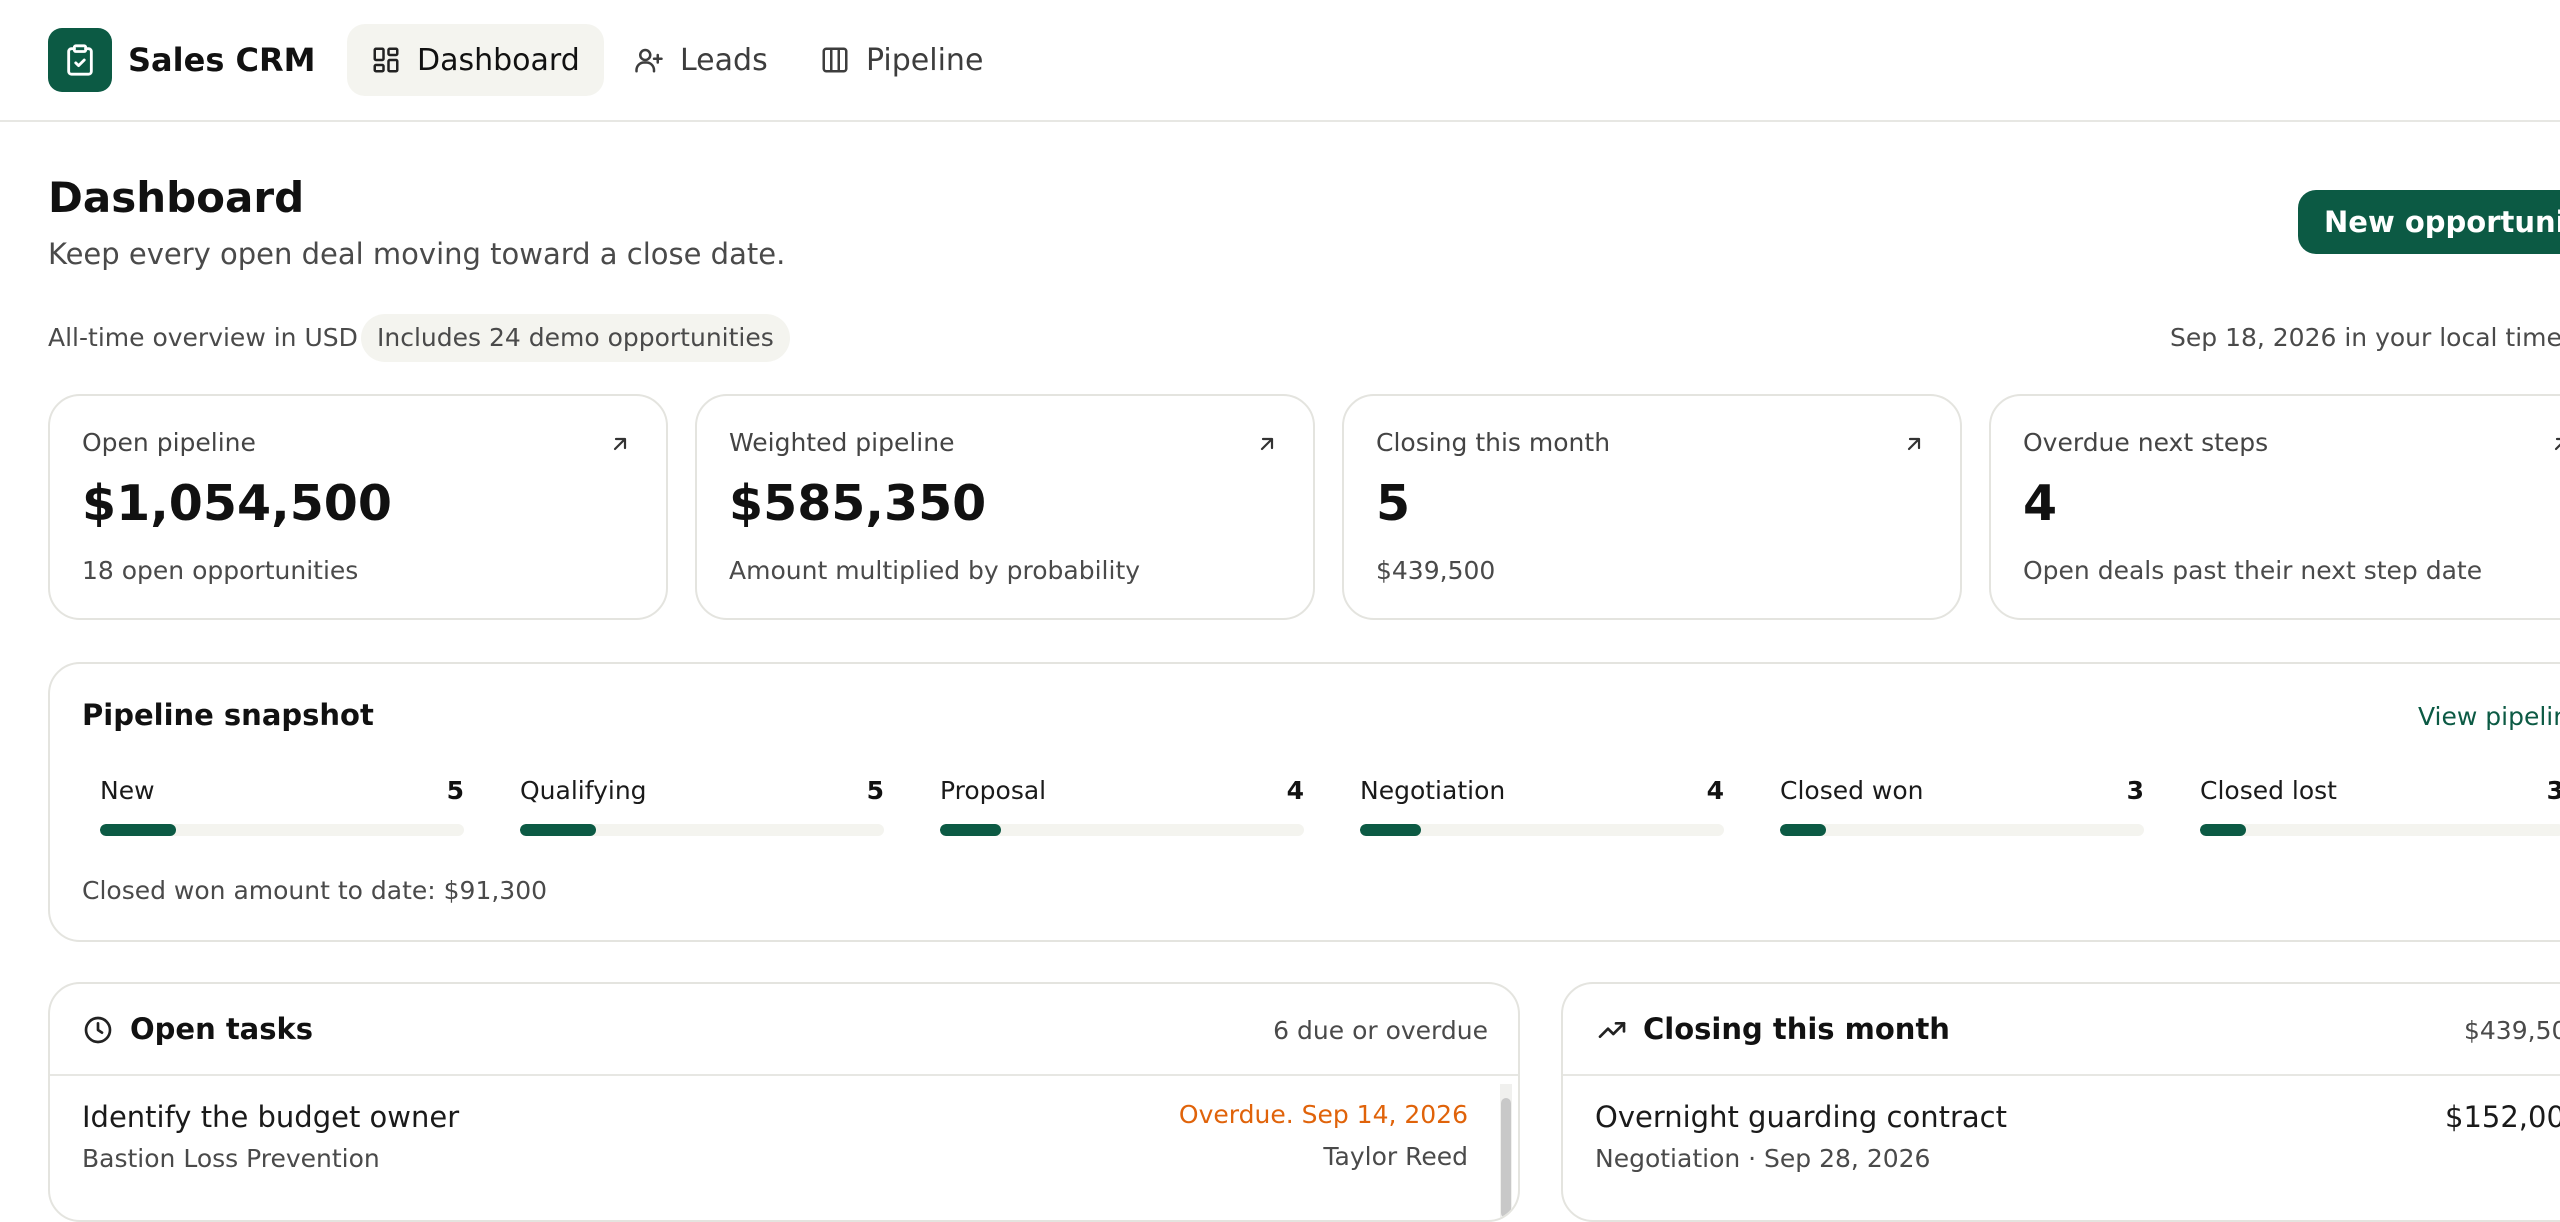 Image resolution: width=2560 pixels, height=1222 pixels. What do you see at coordinates (2040, 503) in the screenshot?
I see `stat-value: 4` at bounding box center [2040, 503].